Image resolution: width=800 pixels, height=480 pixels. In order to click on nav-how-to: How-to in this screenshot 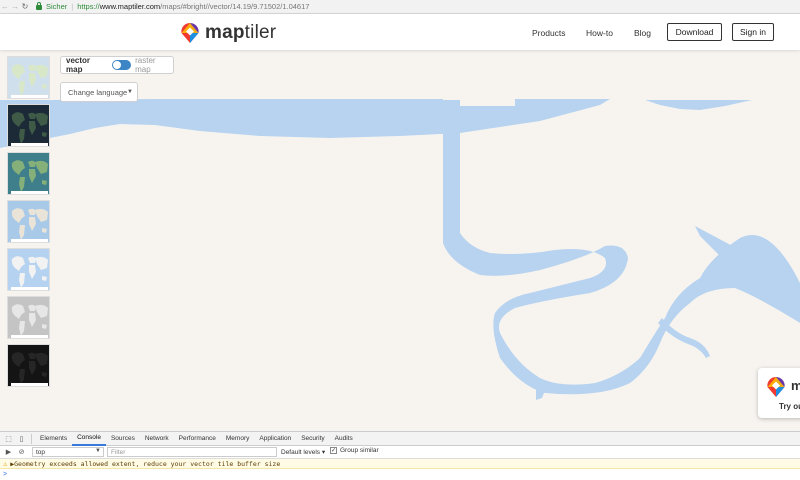, I will do `click(599, 33)`.